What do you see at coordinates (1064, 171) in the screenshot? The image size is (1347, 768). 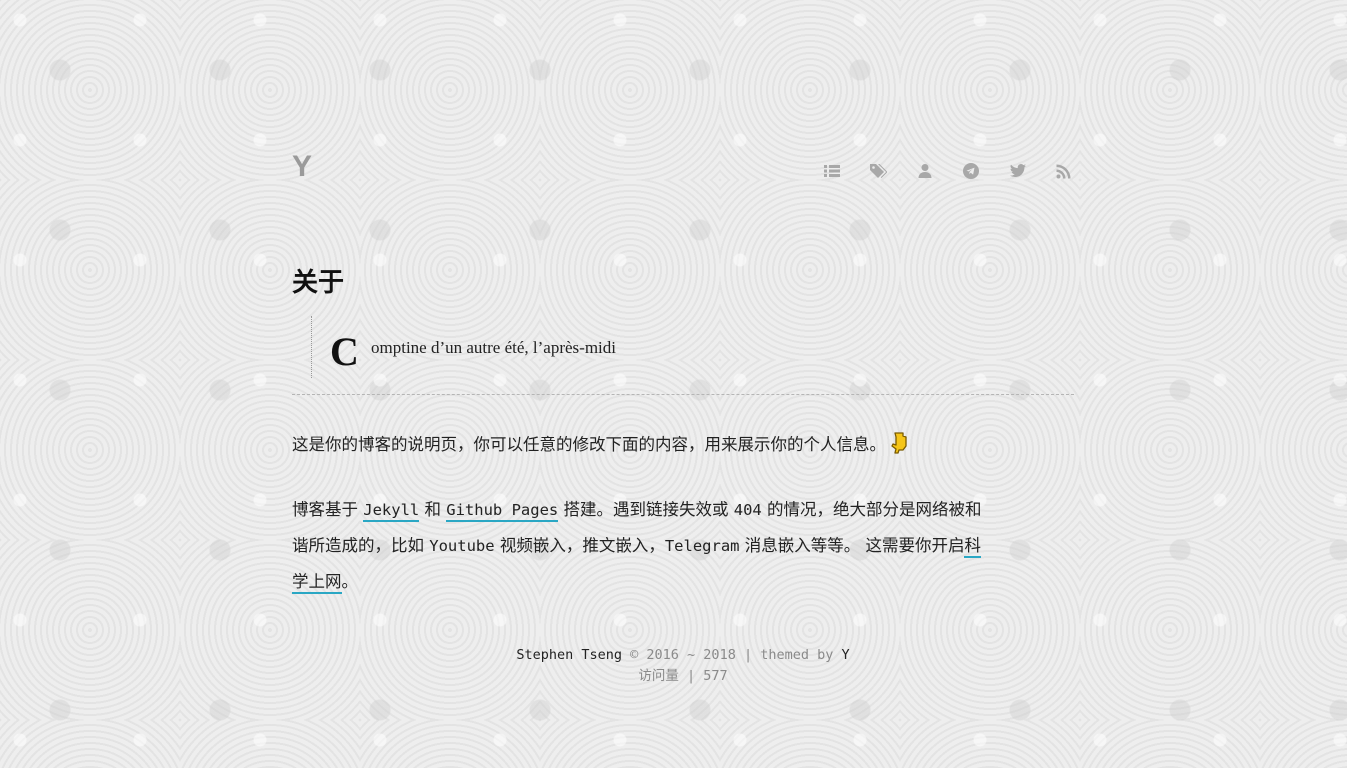 I see `rss-icon` at bounding box center [1064, 171].